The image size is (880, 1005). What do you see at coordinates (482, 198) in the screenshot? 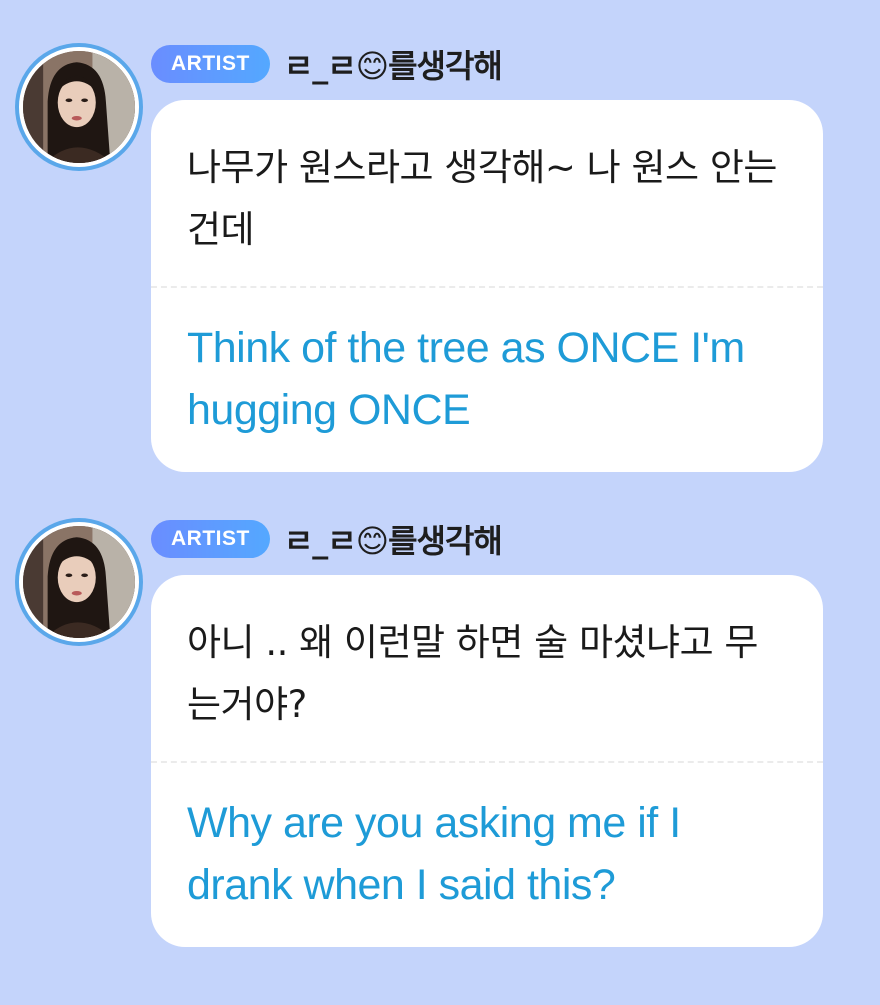
I see `original-message-text: 나무가 원스라고 생각해~ 나 원스 안는건데` at bounding box center [482, 198].